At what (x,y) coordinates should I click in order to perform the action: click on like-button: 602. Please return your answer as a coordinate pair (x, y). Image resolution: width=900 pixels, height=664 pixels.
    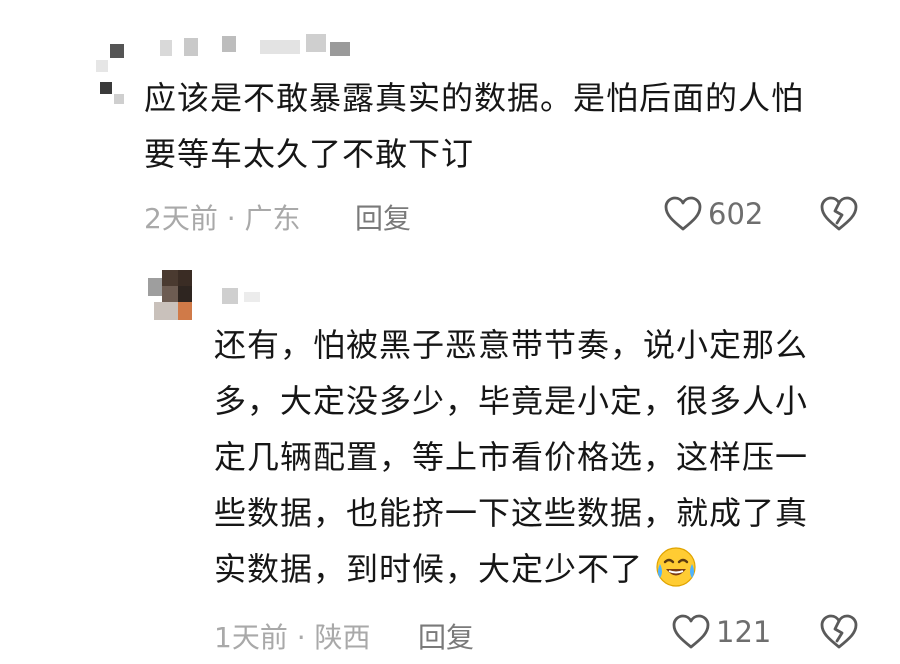
    Looking at the image, I should click on (713, 214).